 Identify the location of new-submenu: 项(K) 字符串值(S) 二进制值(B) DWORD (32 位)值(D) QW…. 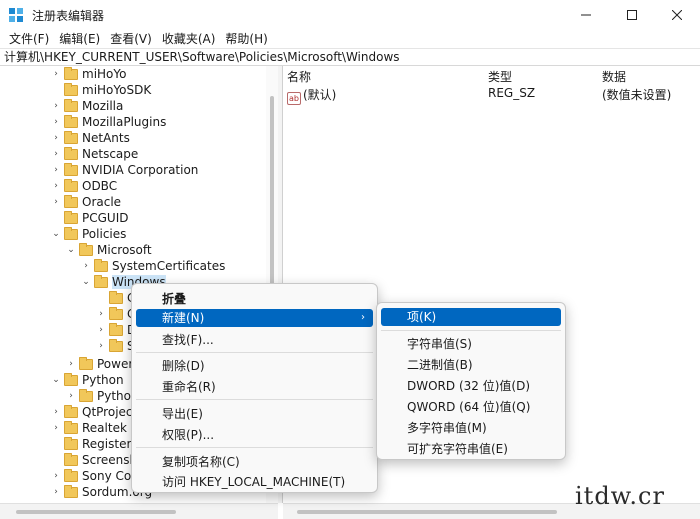
(471, 381).